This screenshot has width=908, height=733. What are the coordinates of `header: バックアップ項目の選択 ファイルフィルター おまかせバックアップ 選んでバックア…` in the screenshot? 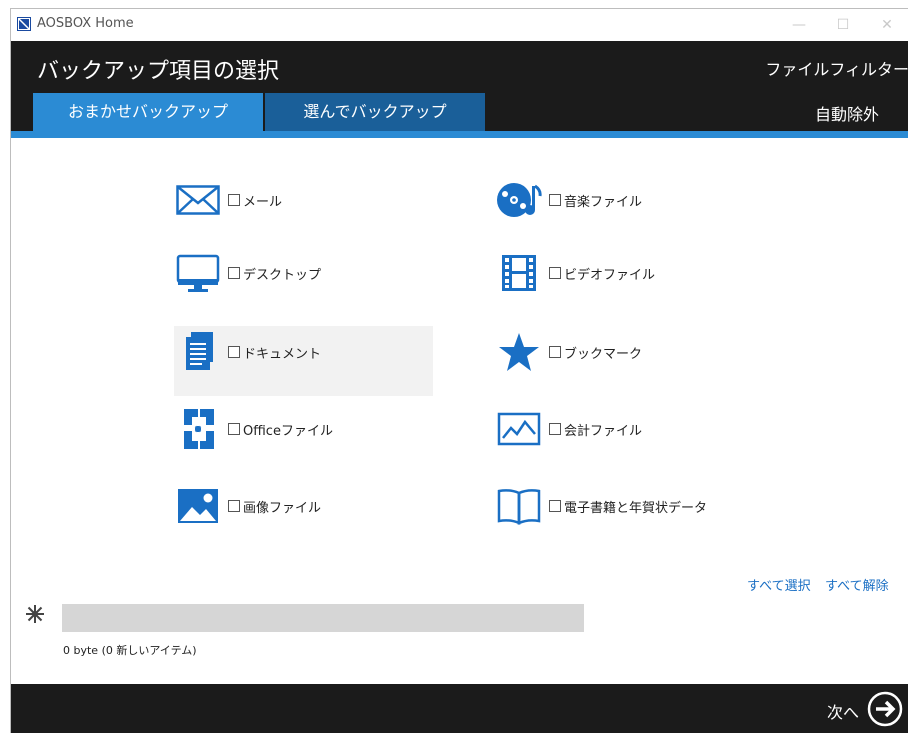 It's located at (459, 86).